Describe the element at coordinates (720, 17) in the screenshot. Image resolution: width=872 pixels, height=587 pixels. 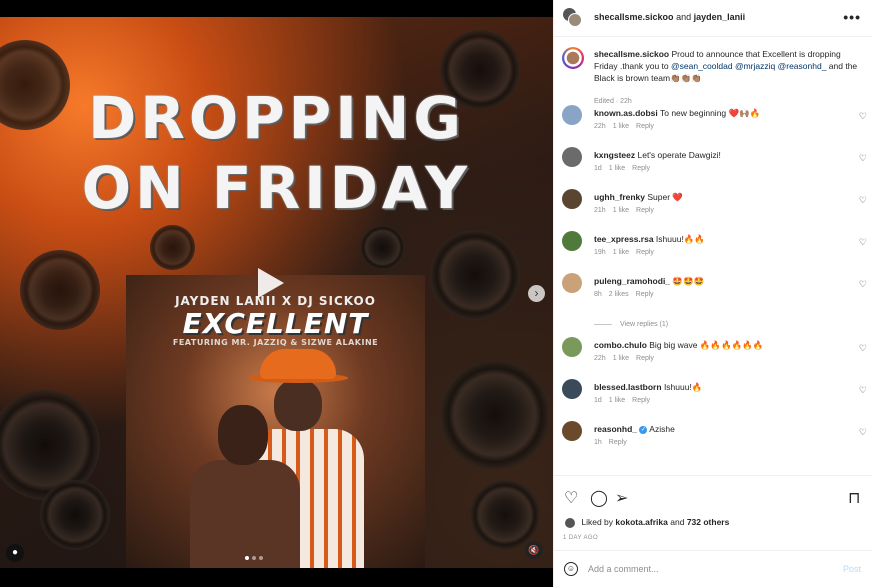
I see `header-username-2: jayden_lanii` at that location.